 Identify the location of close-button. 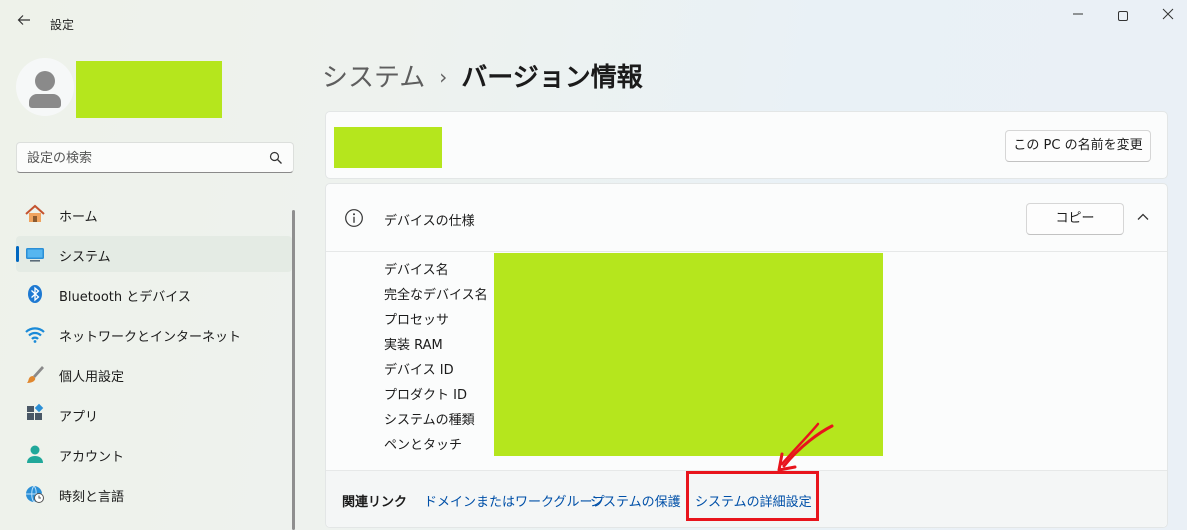
(1166, 17).